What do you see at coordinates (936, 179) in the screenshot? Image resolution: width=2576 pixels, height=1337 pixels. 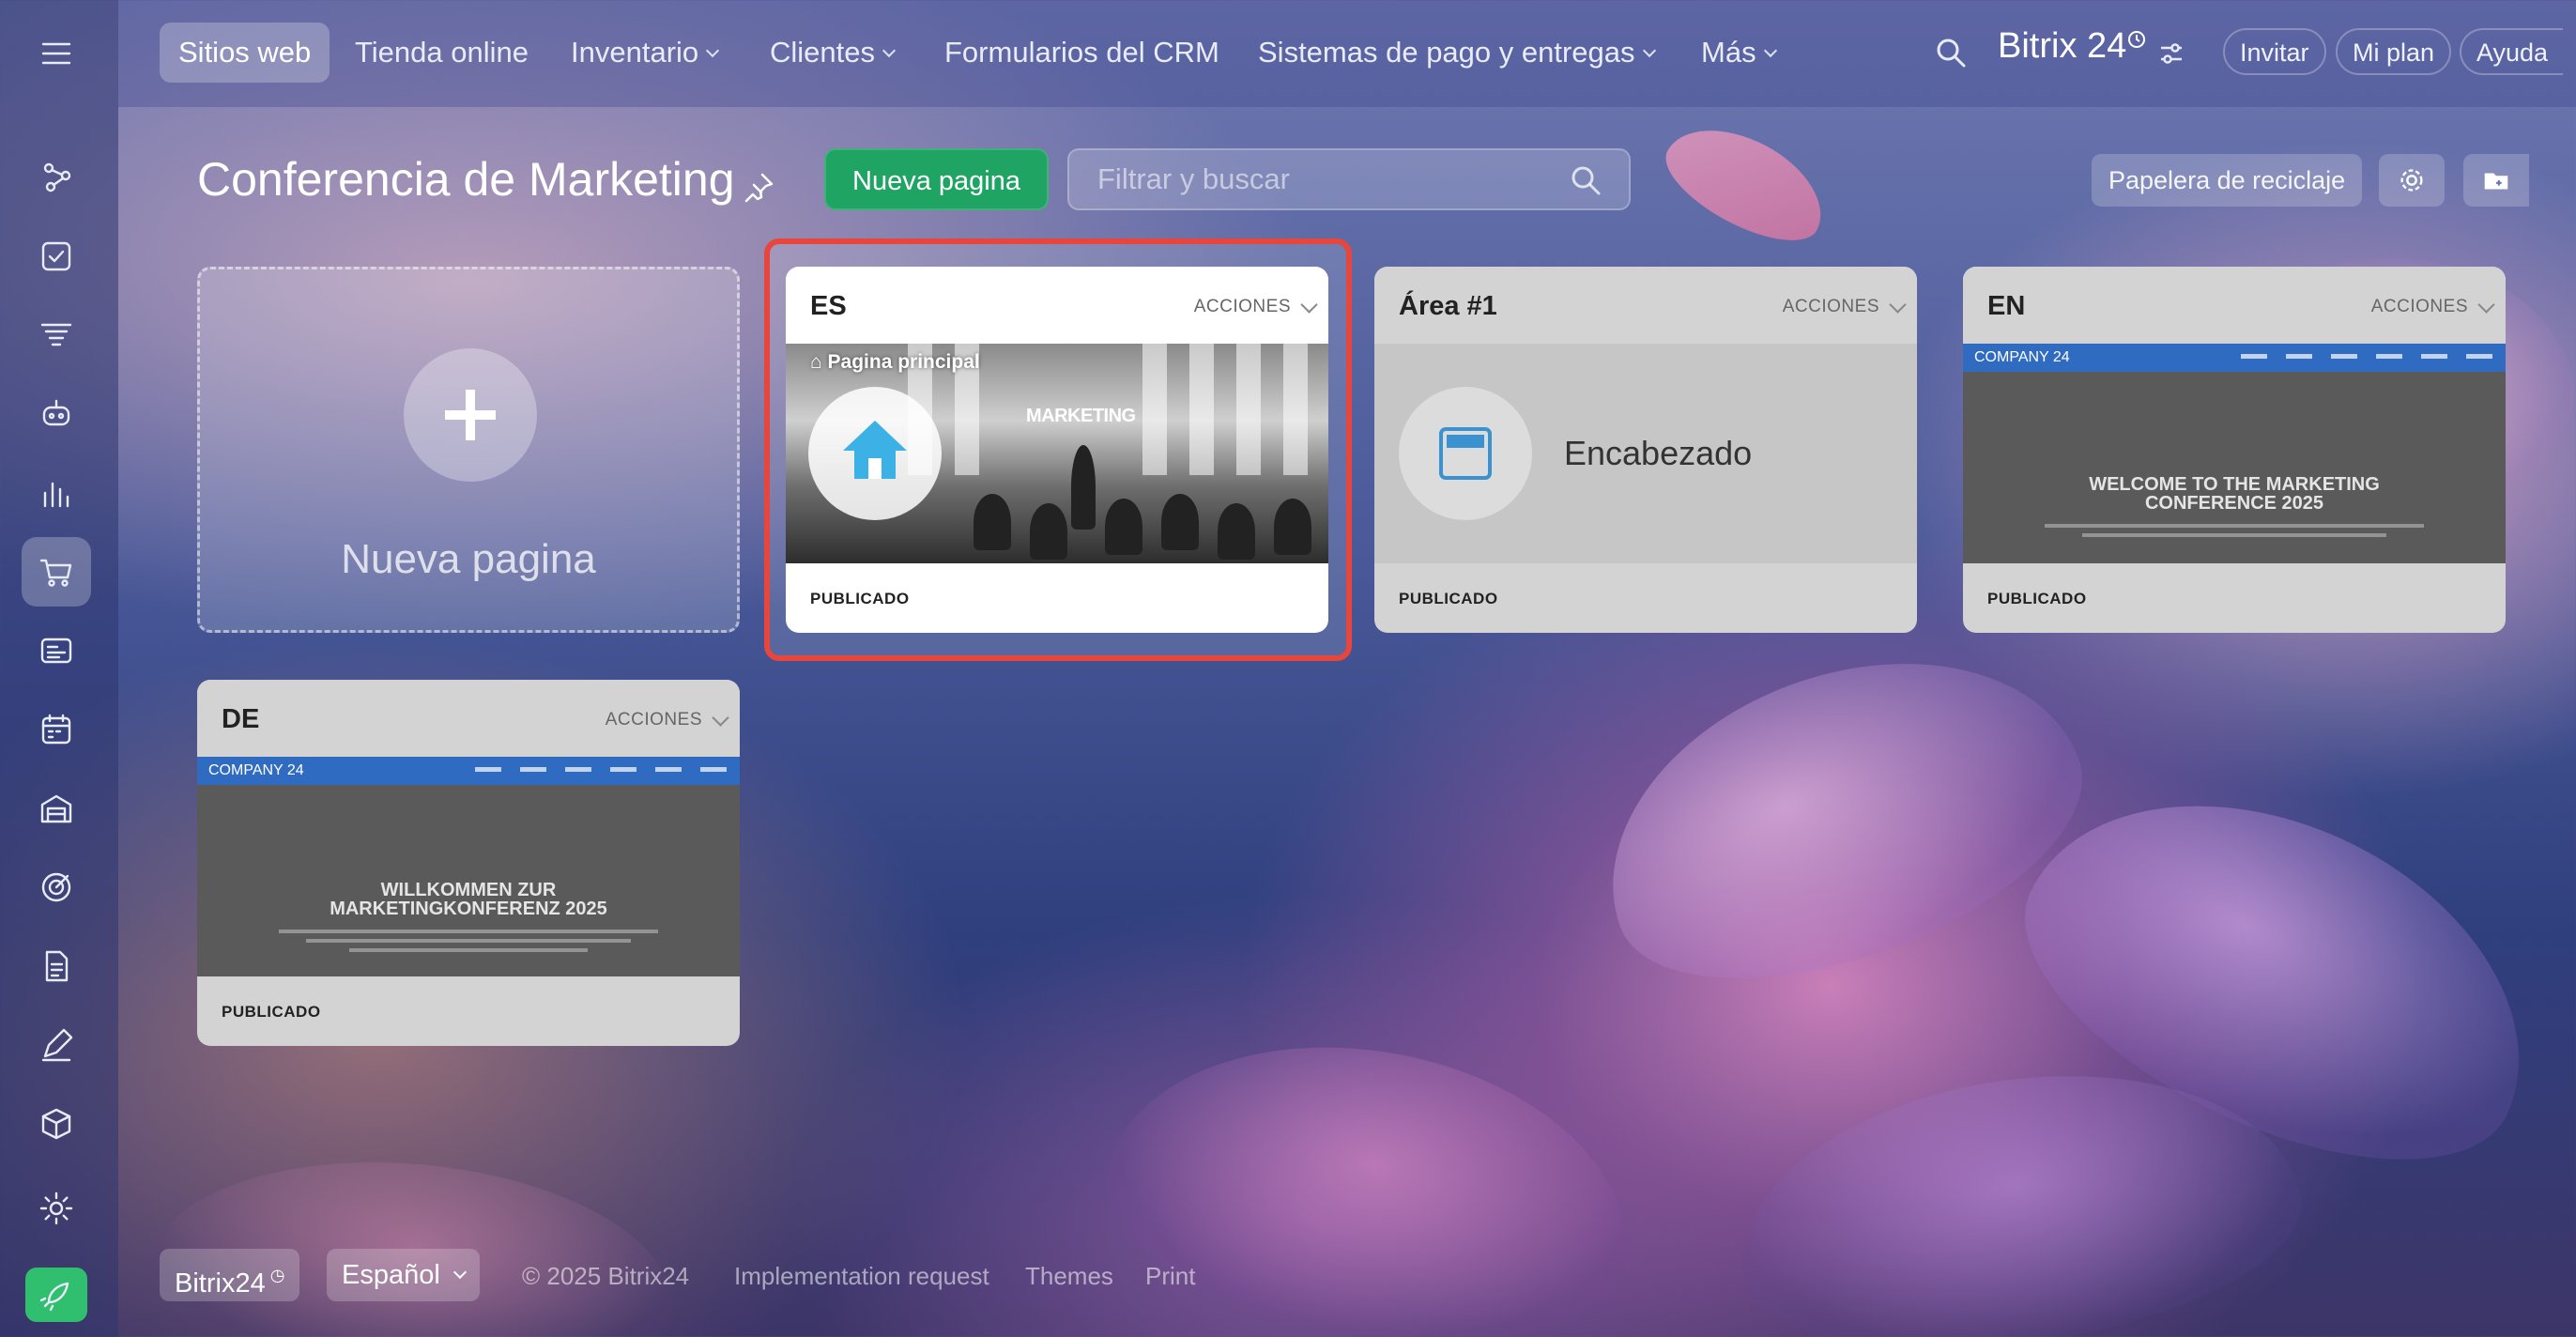 I see `new-page-button: Nueva pagina` at bounding box center [936, 179].